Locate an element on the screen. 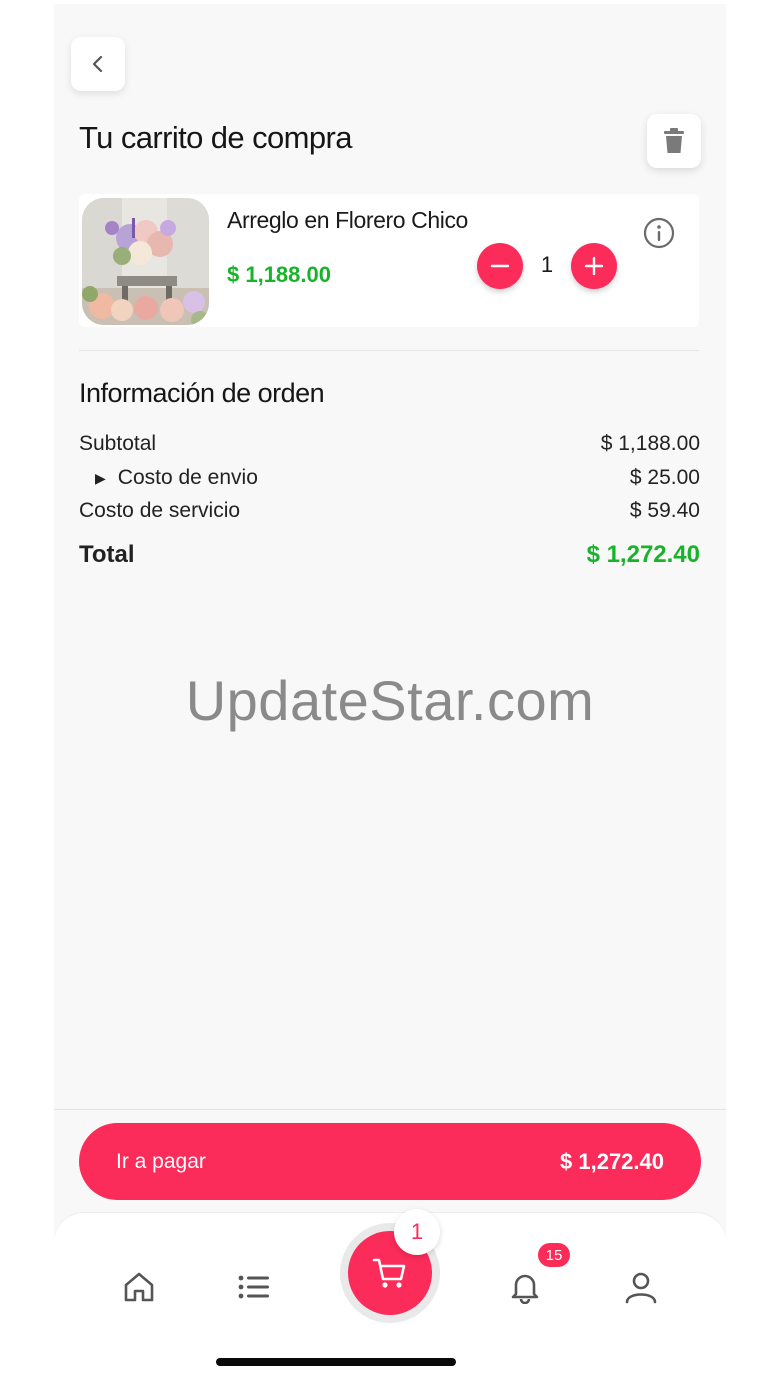 The image size is (780, 1387). minus-icon is located at coordinates (500, 266).